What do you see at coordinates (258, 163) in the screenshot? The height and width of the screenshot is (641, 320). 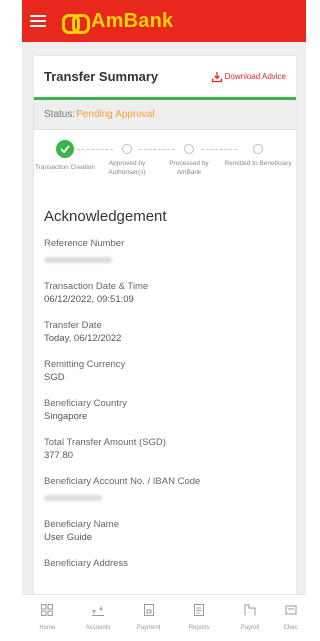 I see `step-label: Remitted to Beneficiary` at bounding box center [258, 163].